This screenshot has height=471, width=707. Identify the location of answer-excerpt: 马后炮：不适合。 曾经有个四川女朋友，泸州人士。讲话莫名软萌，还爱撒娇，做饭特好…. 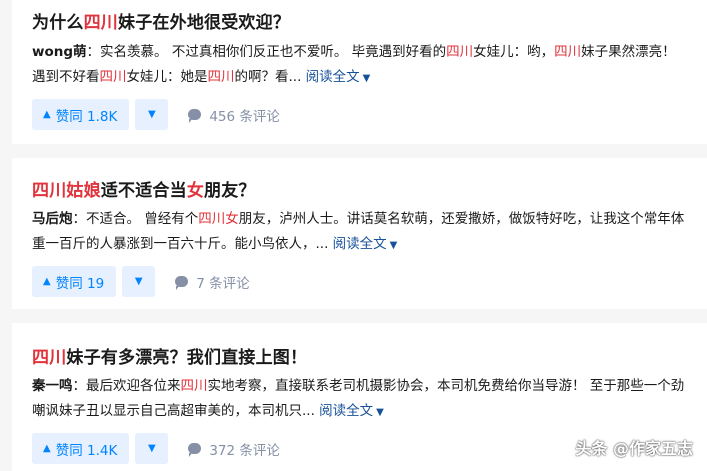
(362, 232).